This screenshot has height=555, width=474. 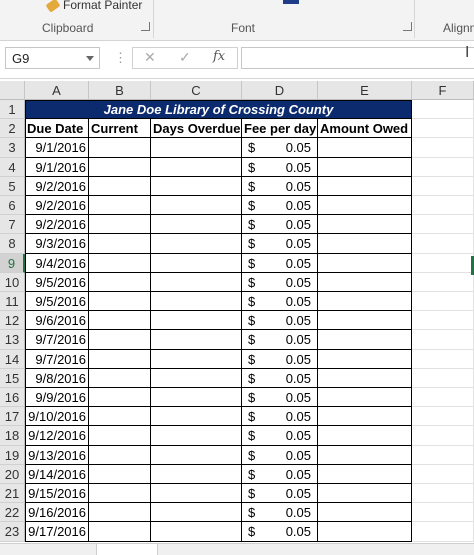 I want to click on column-header-f: F, so click(x=443, y=90).